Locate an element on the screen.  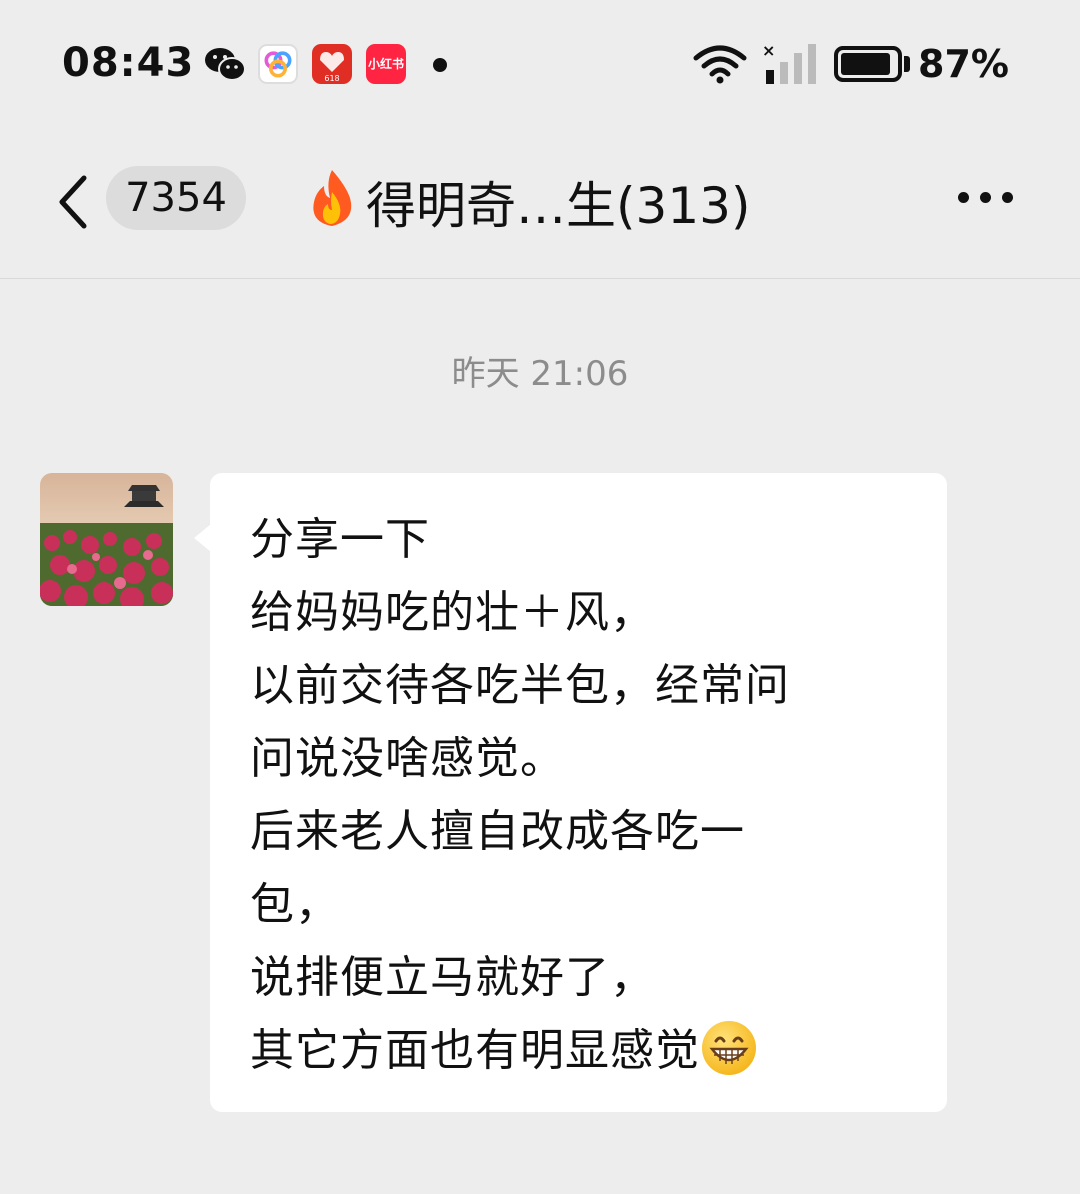
message-timestamp: 昨天 21:06 is located at coordinates (540, 374).